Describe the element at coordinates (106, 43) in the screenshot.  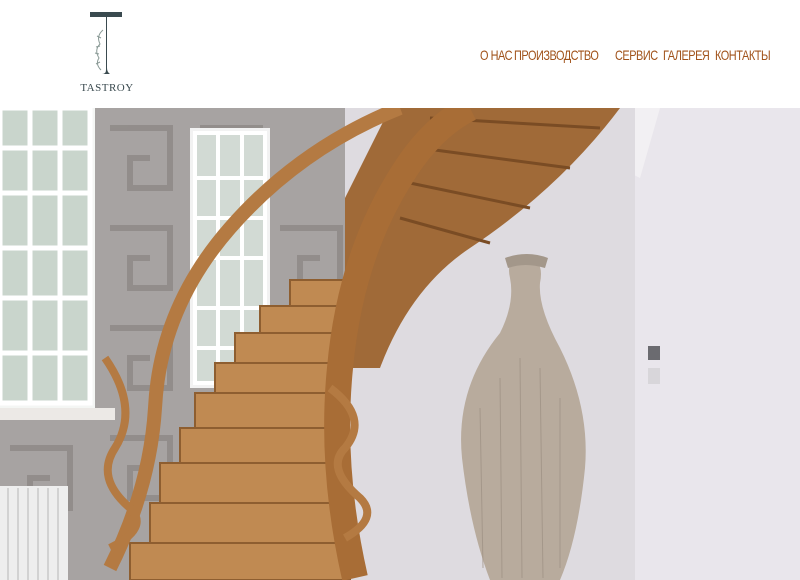
I see `logo-t-mark-icon` at that location.